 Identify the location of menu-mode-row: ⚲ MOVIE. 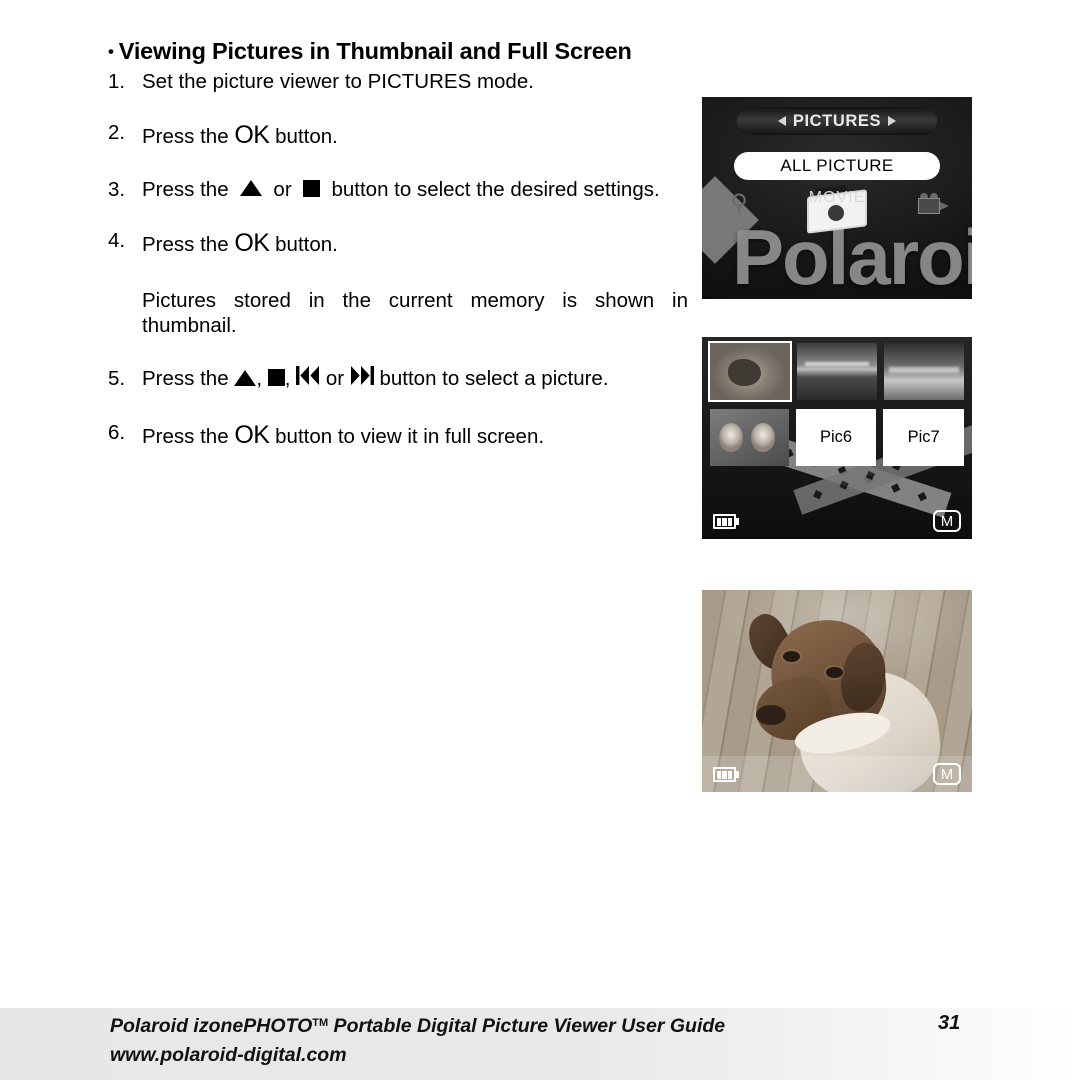
(837, 212).